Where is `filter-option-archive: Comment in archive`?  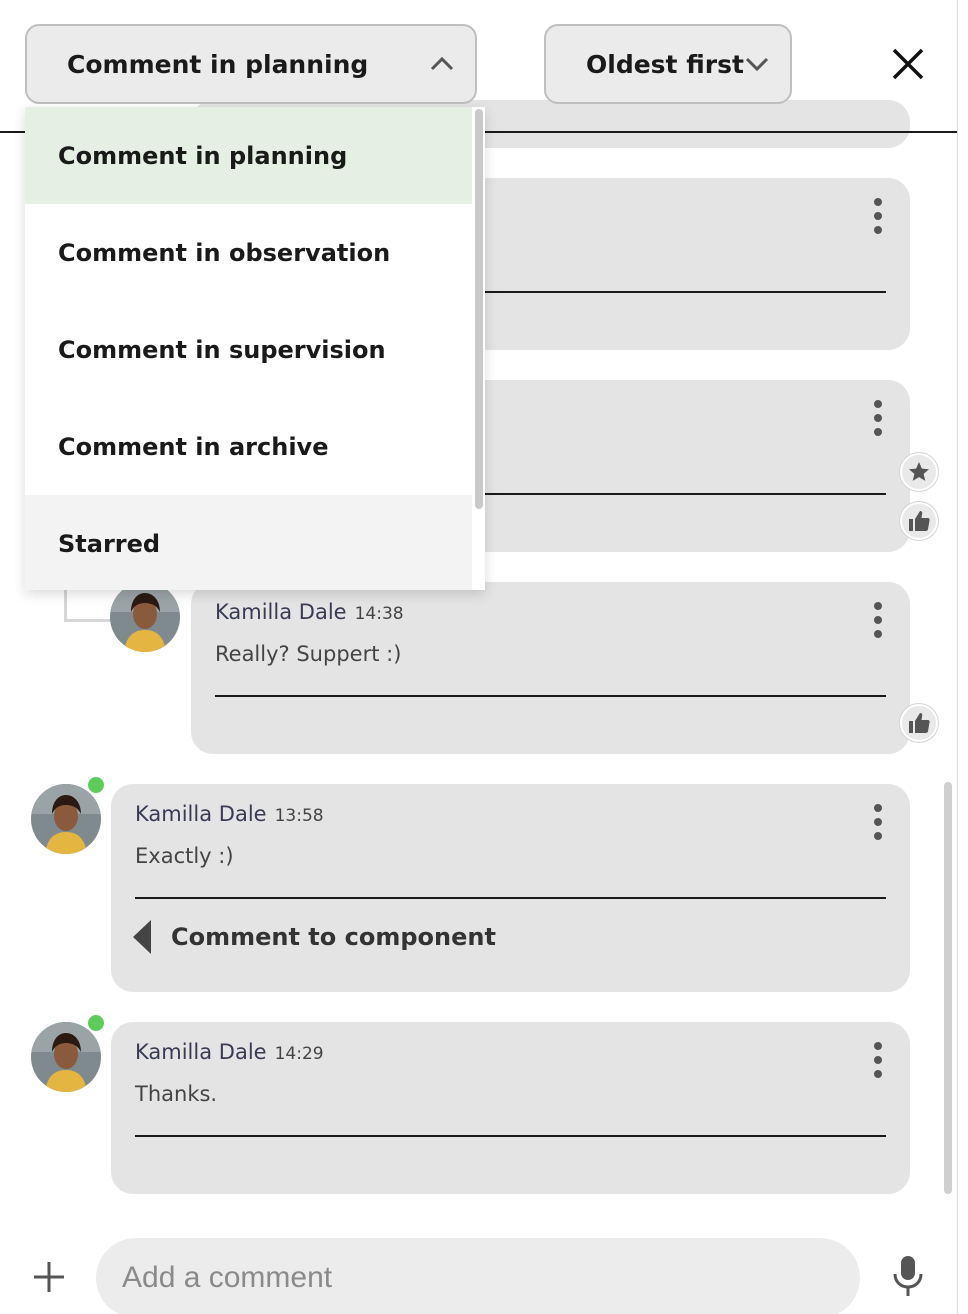 filter-option-archive: Comment in archive is located at coordinates (248, 446).